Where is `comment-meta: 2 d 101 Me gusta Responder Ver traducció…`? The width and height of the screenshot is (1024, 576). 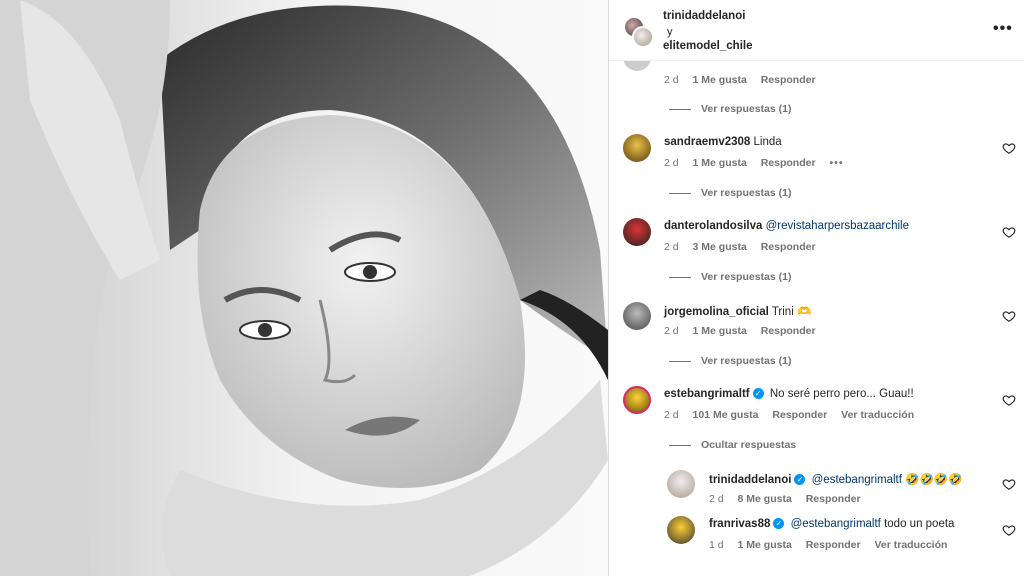 comment-meta: 2 d 101 Me gusta Responder Ver traducció… is located at coordinates (794, 415).